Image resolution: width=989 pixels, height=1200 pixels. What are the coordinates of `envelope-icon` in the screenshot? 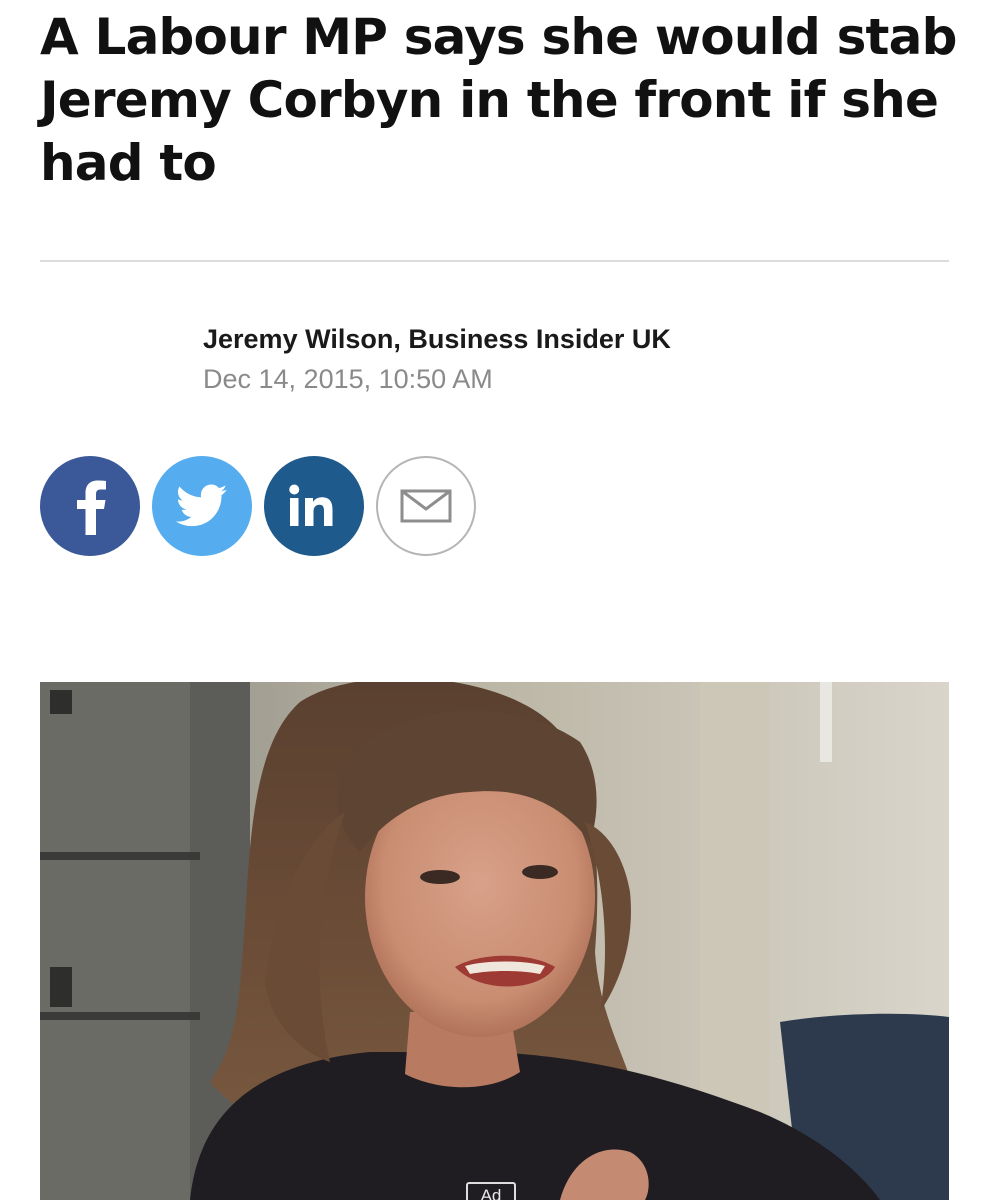 It's located at (426, 506).